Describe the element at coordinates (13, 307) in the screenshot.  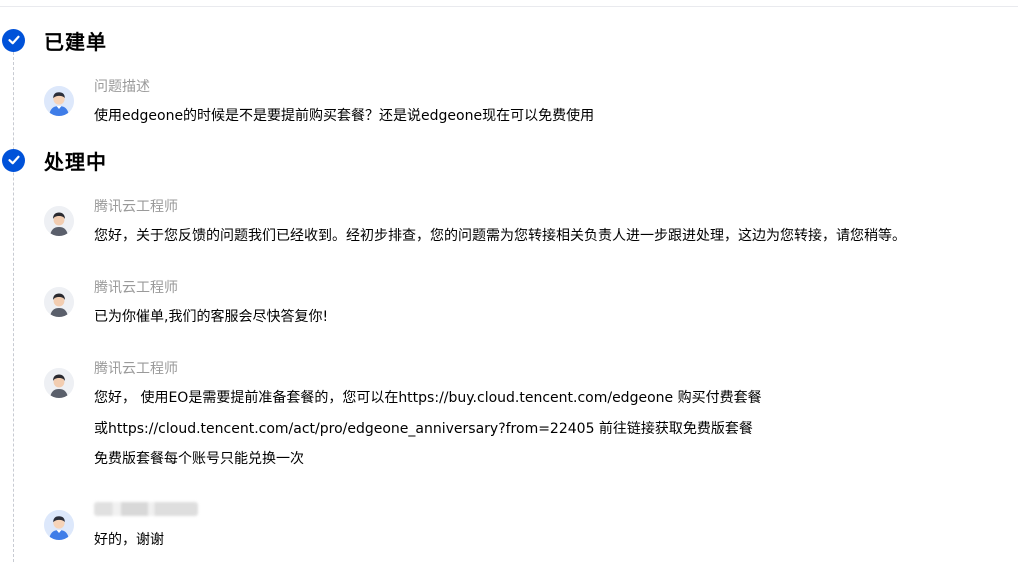
I see `timeline-line` at that location.